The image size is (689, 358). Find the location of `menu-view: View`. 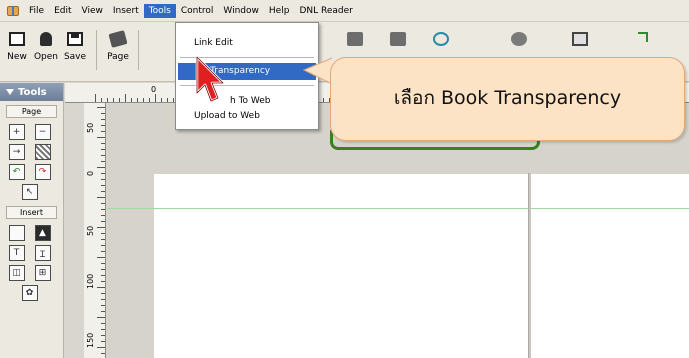

menu-view: View is located at coordinates (92, 11).